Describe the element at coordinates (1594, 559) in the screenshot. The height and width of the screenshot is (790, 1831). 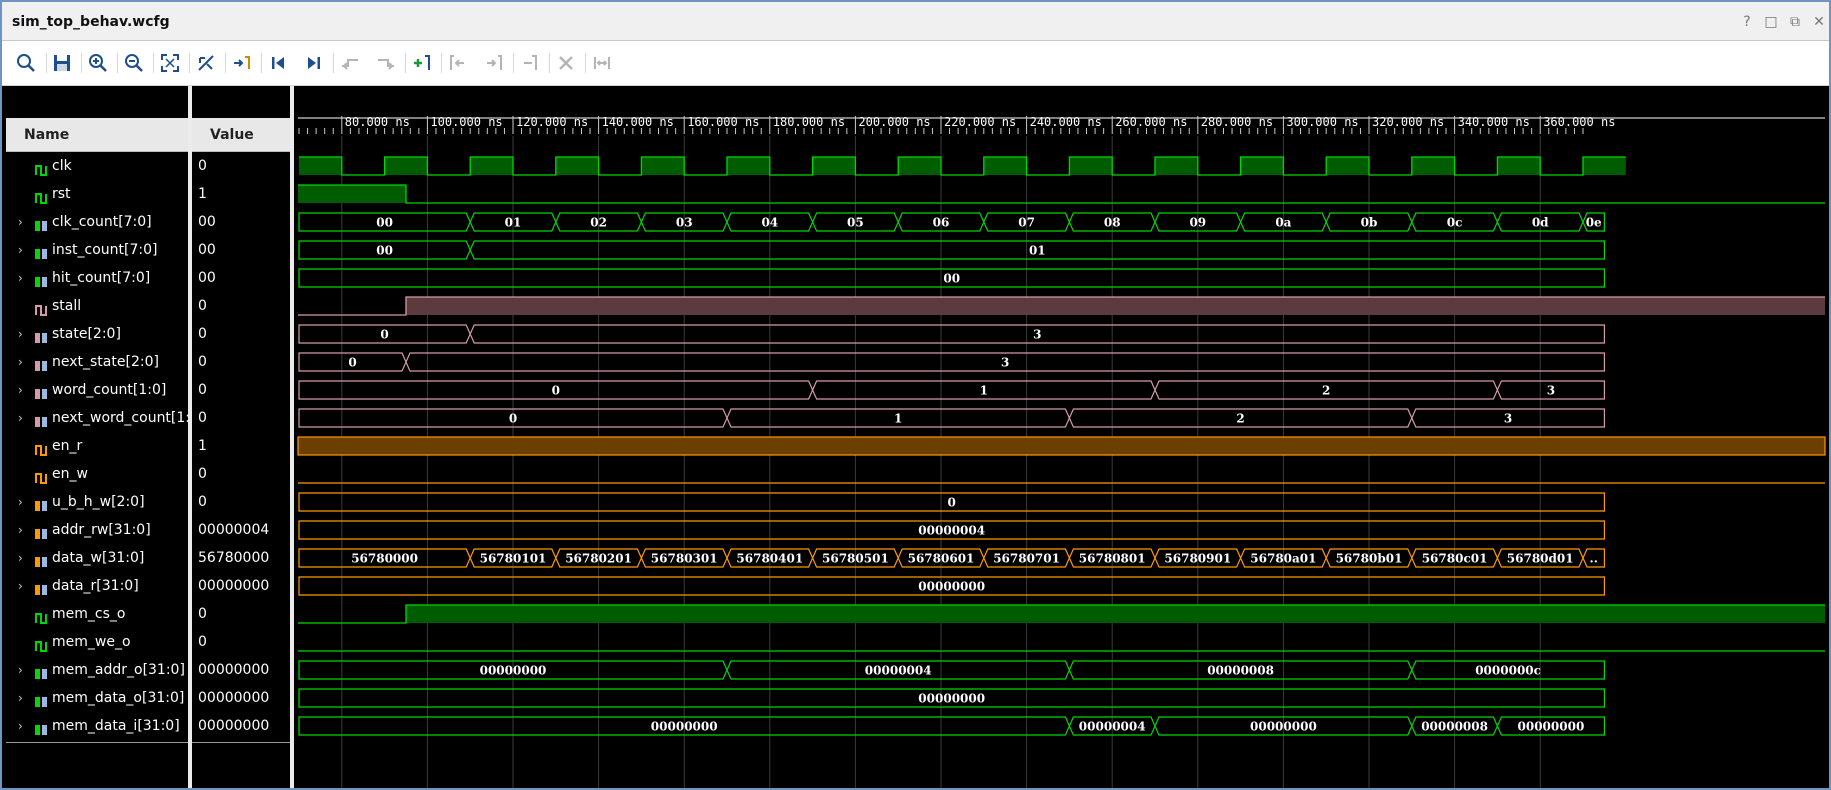
I see `bus-value-label: ..` at that location.